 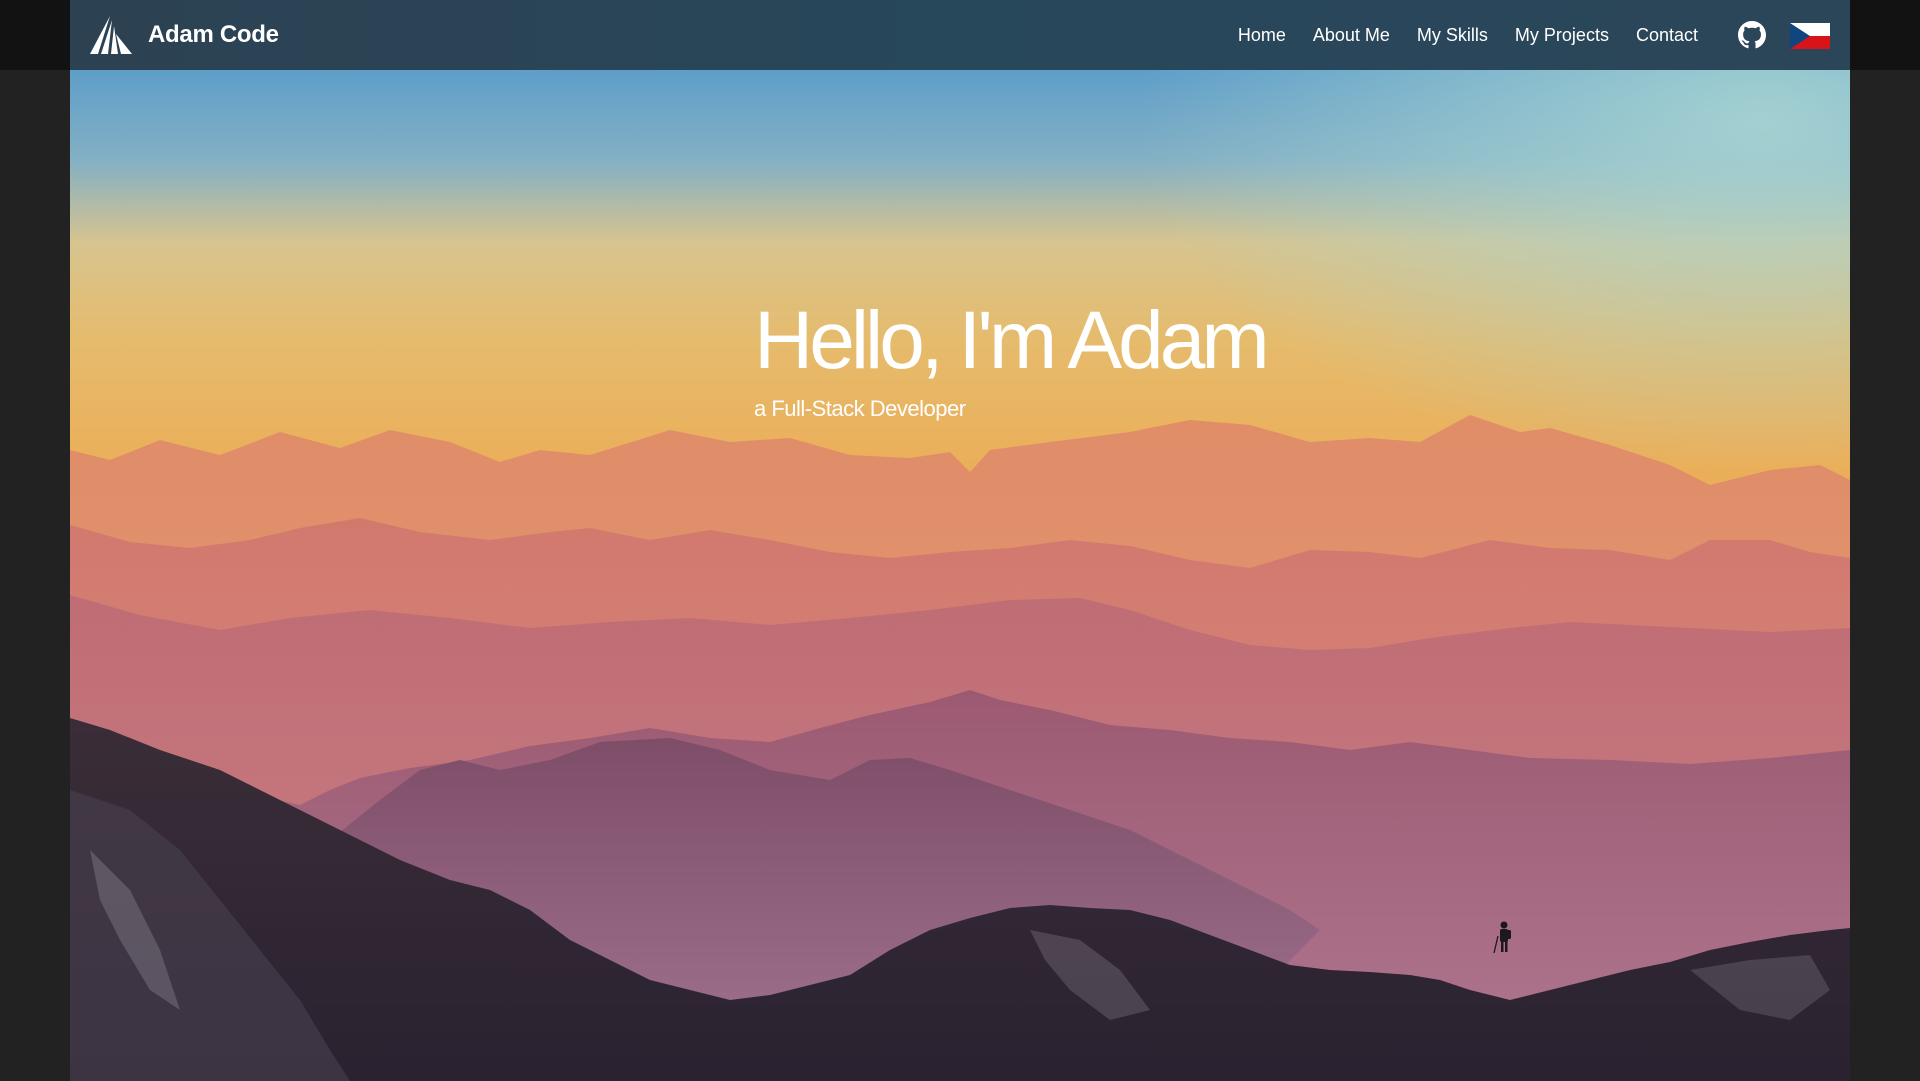 I want to click on hero-text: Hello, I'm Adam a Full-Stack Developer, so click(x=1012, y=358).